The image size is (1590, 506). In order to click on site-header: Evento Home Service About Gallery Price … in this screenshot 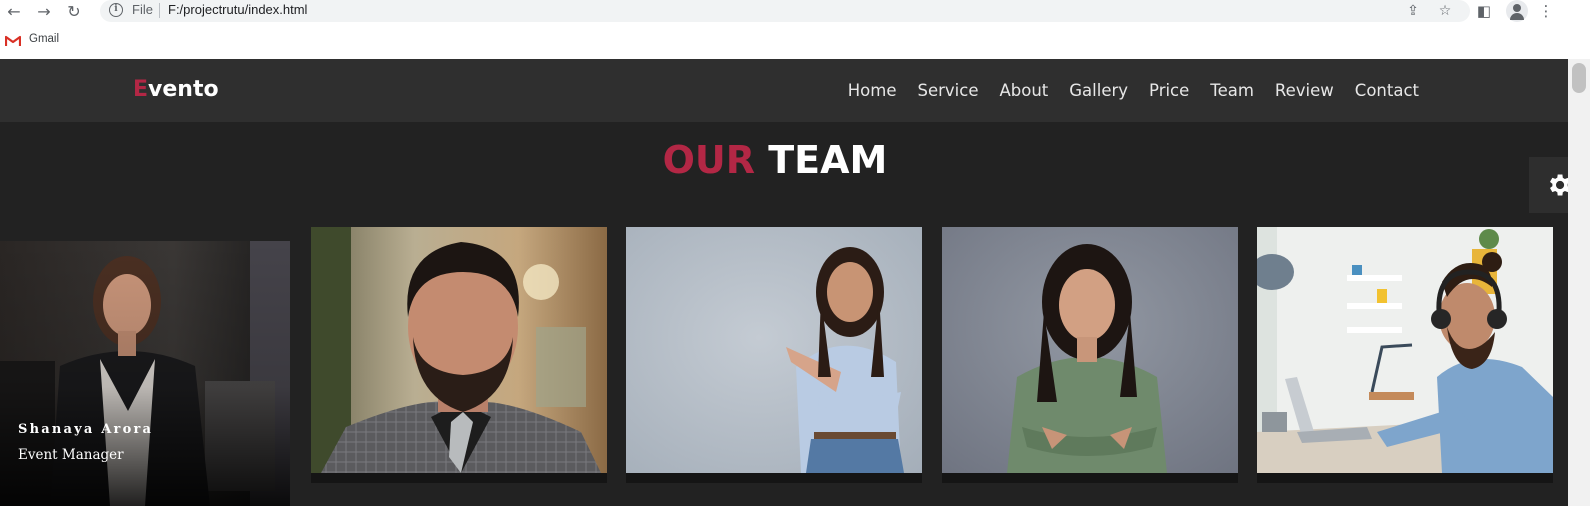, I will do `click(784, 90)`.